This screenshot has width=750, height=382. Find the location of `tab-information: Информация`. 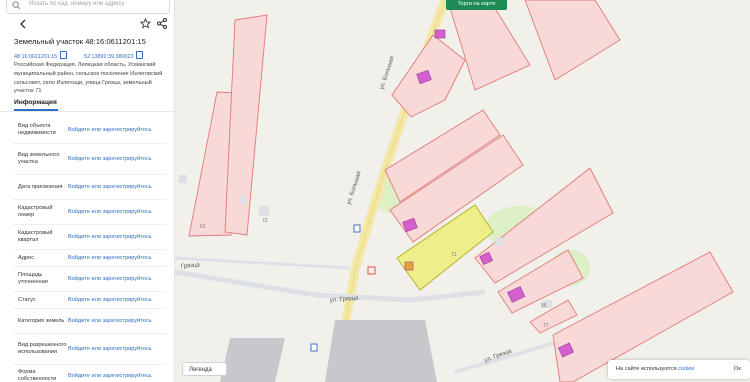

tab-information: Информация is located at coordinates (35, 102).